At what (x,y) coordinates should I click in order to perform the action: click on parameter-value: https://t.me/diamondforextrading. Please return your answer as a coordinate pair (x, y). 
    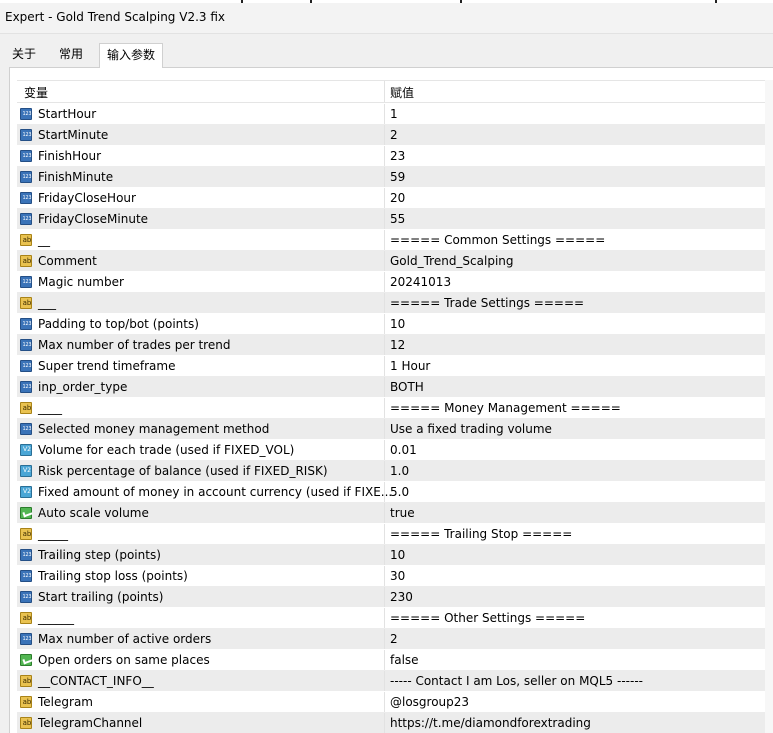
    Looking at the image, I should click on (490, 723).